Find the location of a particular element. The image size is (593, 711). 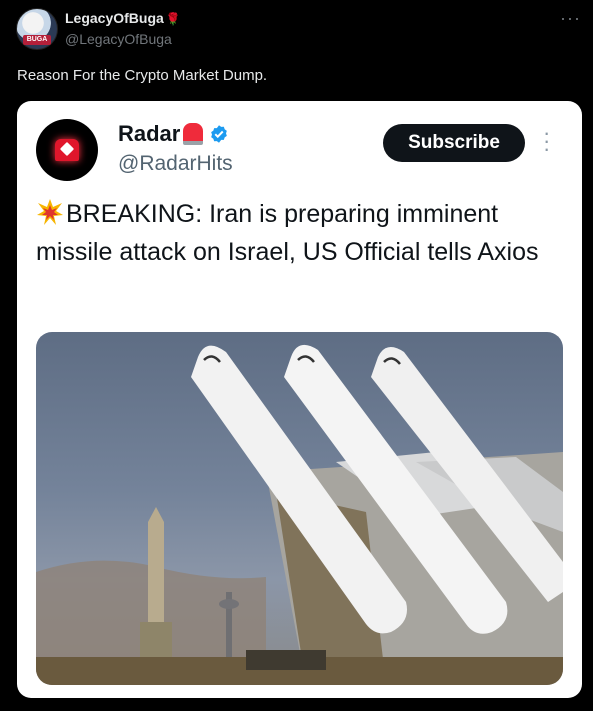

siren-icon is located at coordinates (67, 150).